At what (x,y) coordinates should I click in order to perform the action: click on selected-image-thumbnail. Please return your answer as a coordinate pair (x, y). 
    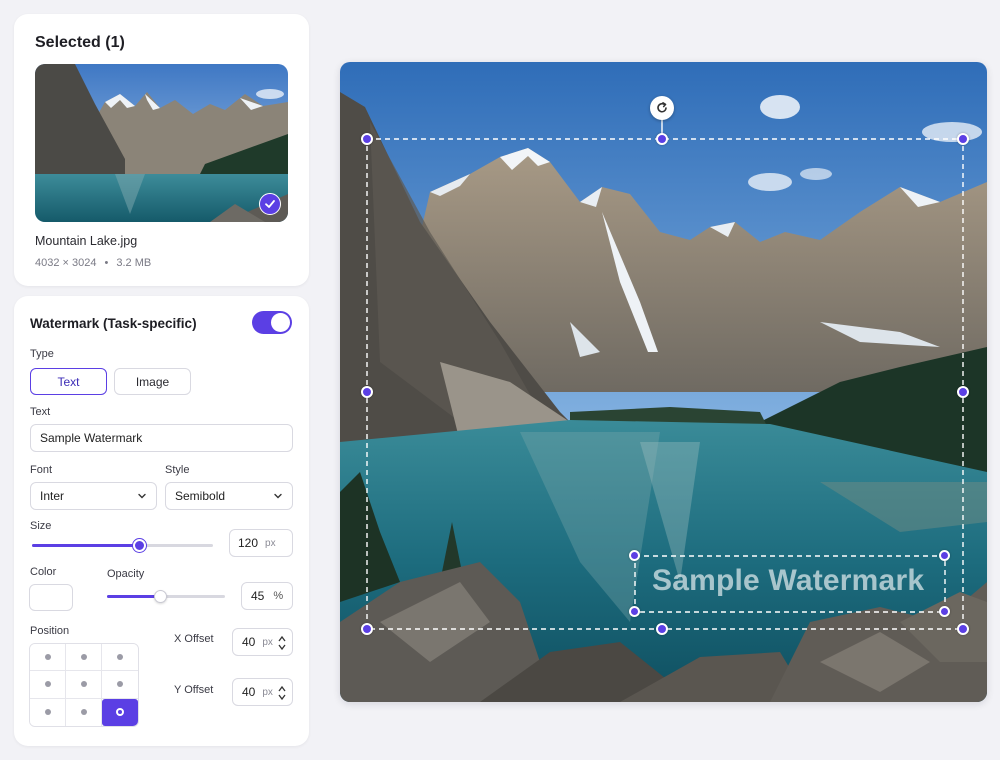
    Looking at the image, I should click on (161, 143).